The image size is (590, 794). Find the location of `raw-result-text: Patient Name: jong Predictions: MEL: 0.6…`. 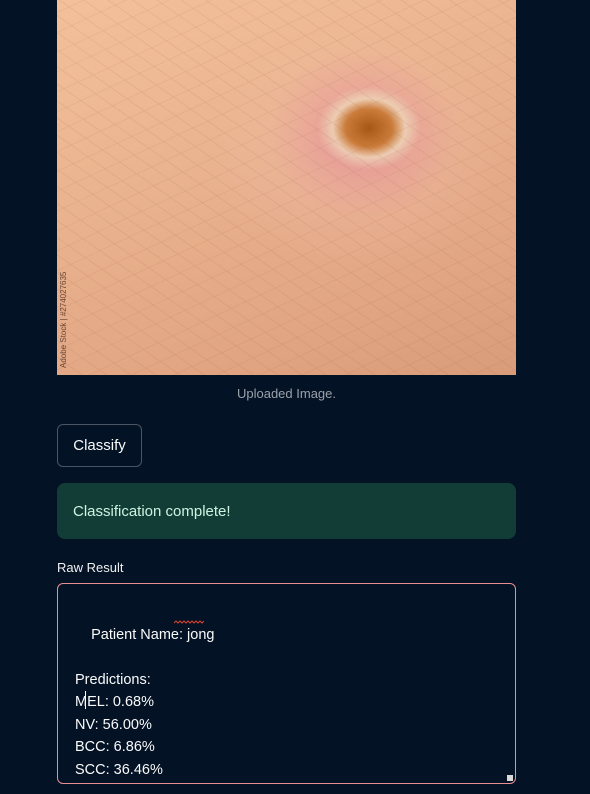

raw-result-text: Patient Name: jong Predictions: MEL: 0.6… is located at coordinates (145, 702).